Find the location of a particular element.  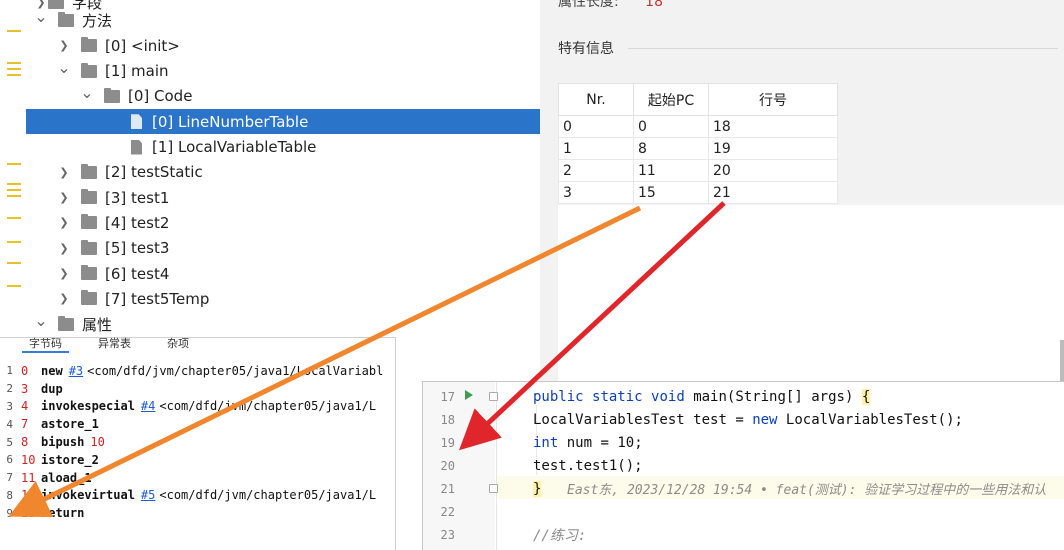

constant-pool-ref: #3 is located at coordinates (76, 371).